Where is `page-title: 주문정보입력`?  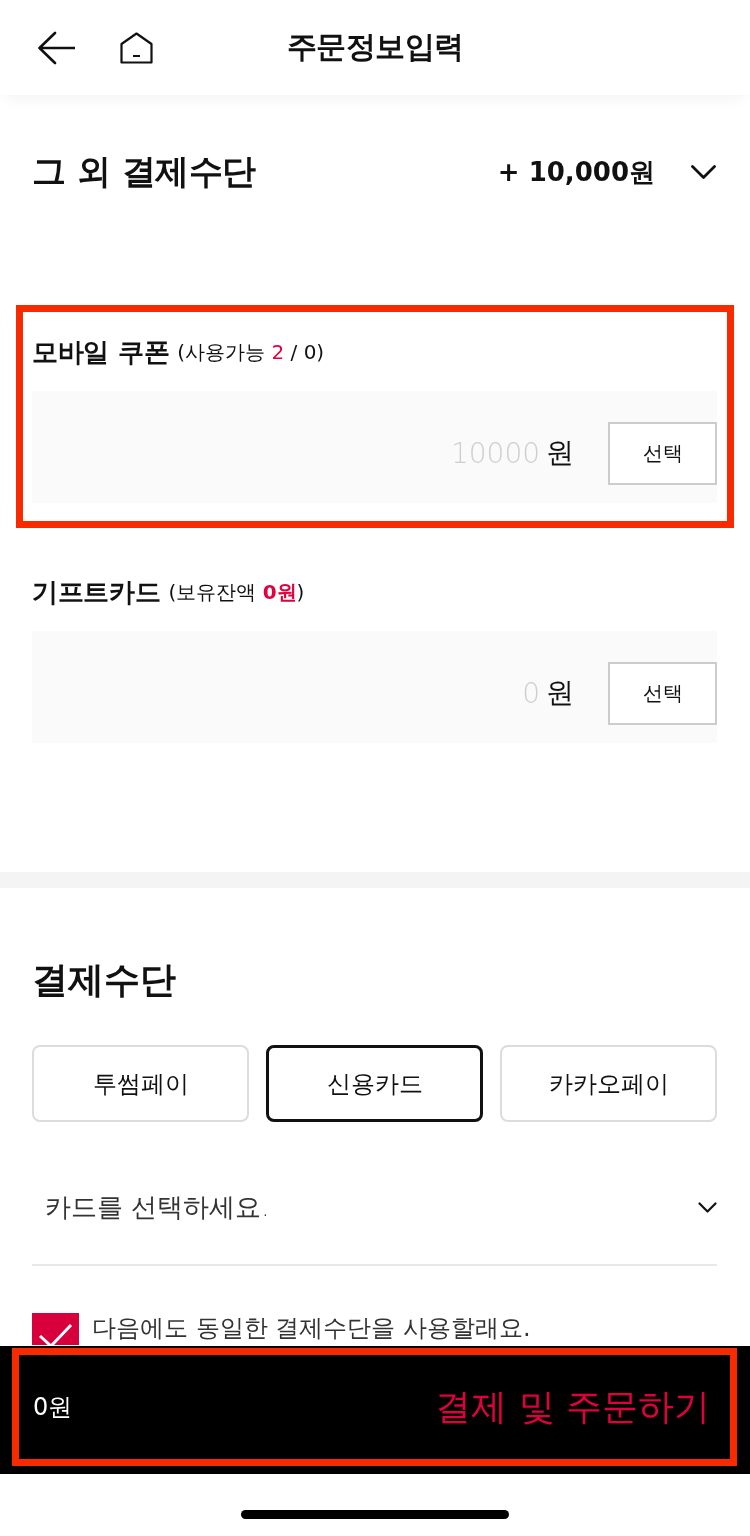
page-title: 주문정보입력 is located at coordinates (375, 47).